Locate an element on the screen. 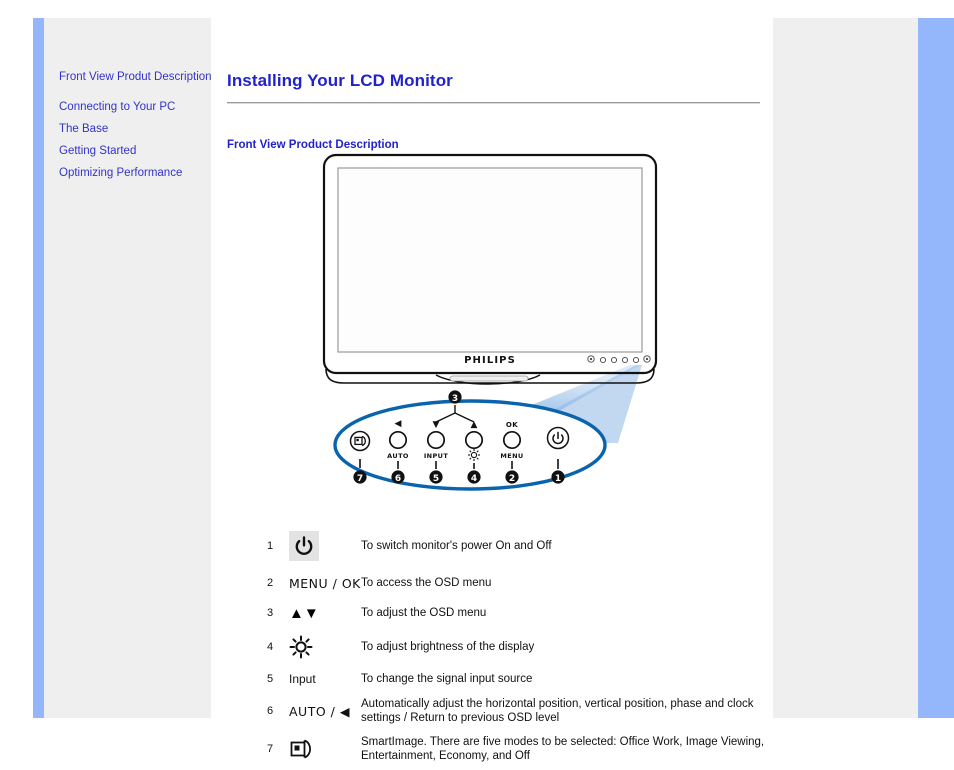 The width and height of the screenshot is (954, 770). monitor-screen is located at coordinates (490, 260).